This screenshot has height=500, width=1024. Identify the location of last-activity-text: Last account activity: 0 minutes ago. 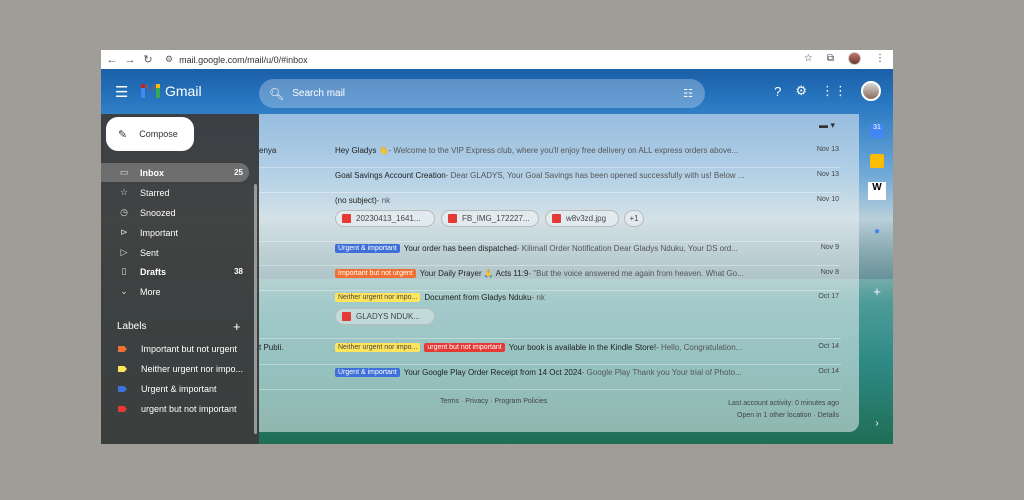
(783, 403).